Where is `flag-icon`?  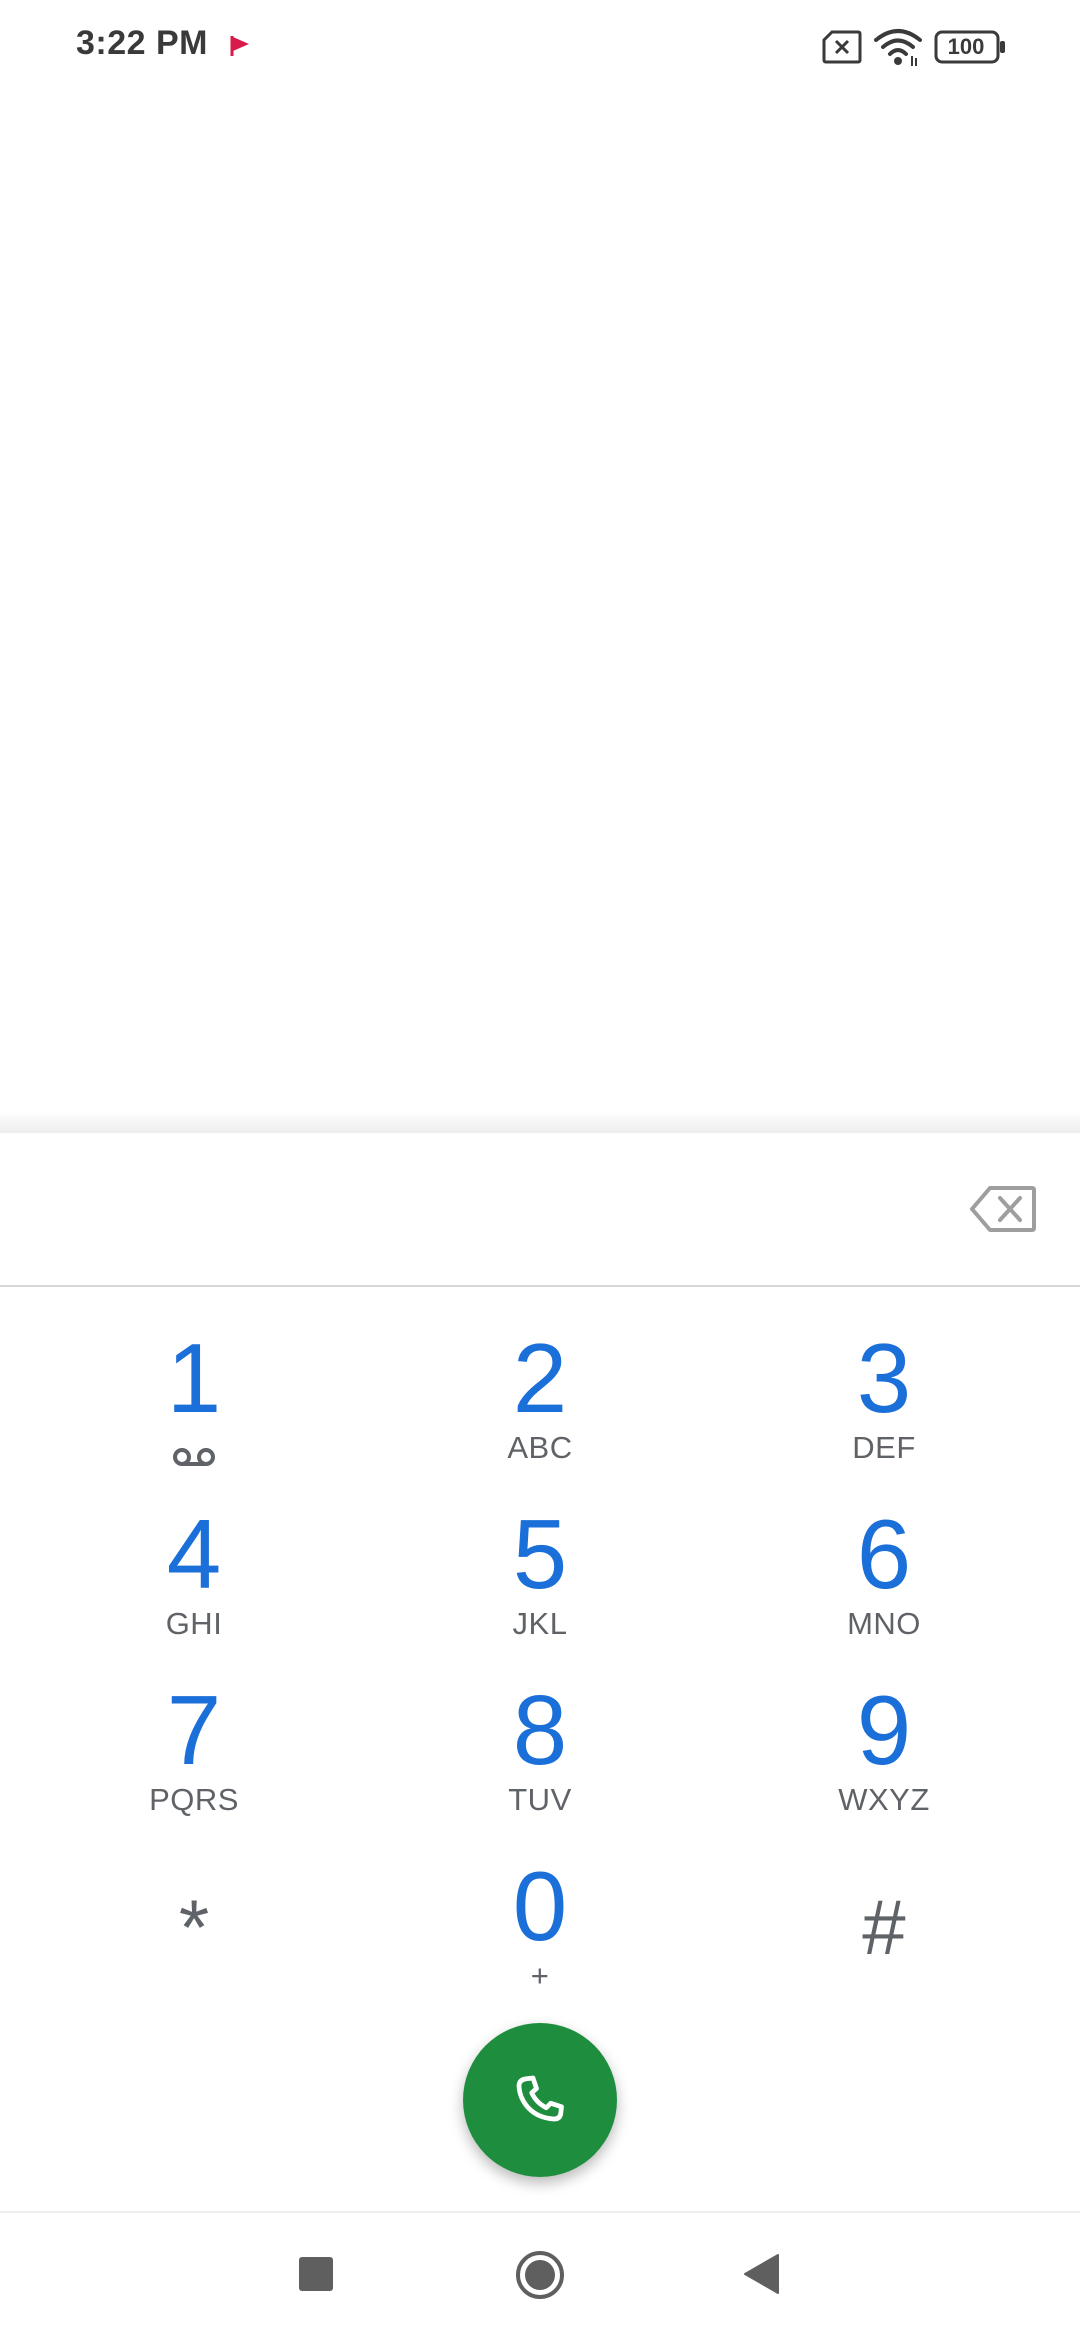
flag-icon is located at coordinates (239, 46).